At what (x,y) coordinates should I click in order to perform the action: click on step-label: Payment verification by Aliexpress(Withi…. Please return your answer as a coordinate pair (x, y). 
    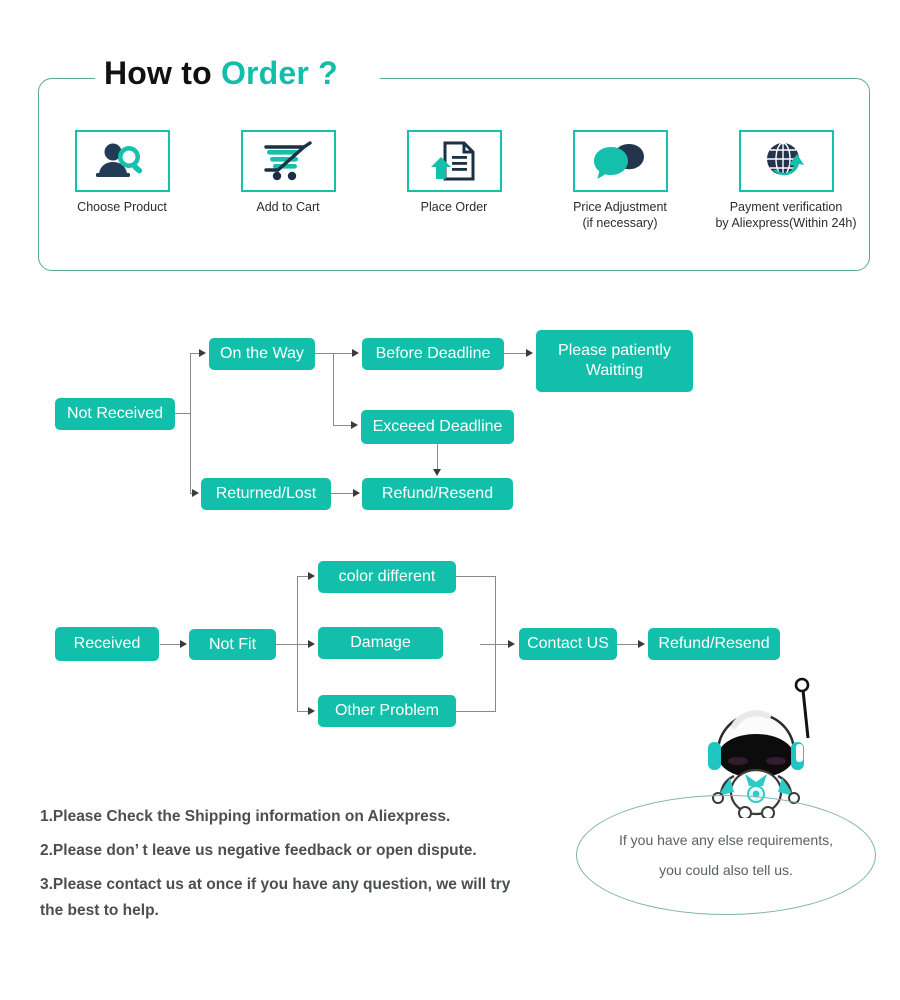
    Looking at the image, I should click on (786, 215).